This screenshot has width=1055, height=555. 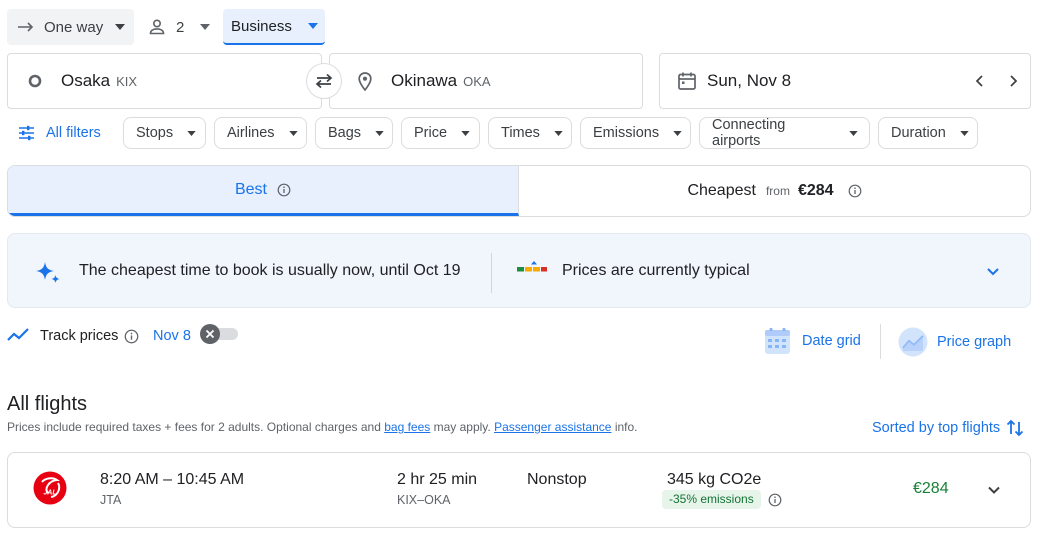 What do you see at coordinates (172, 336) in the screenshot?
I see `track-date: Nov 8` at bounding box center [172, 336].